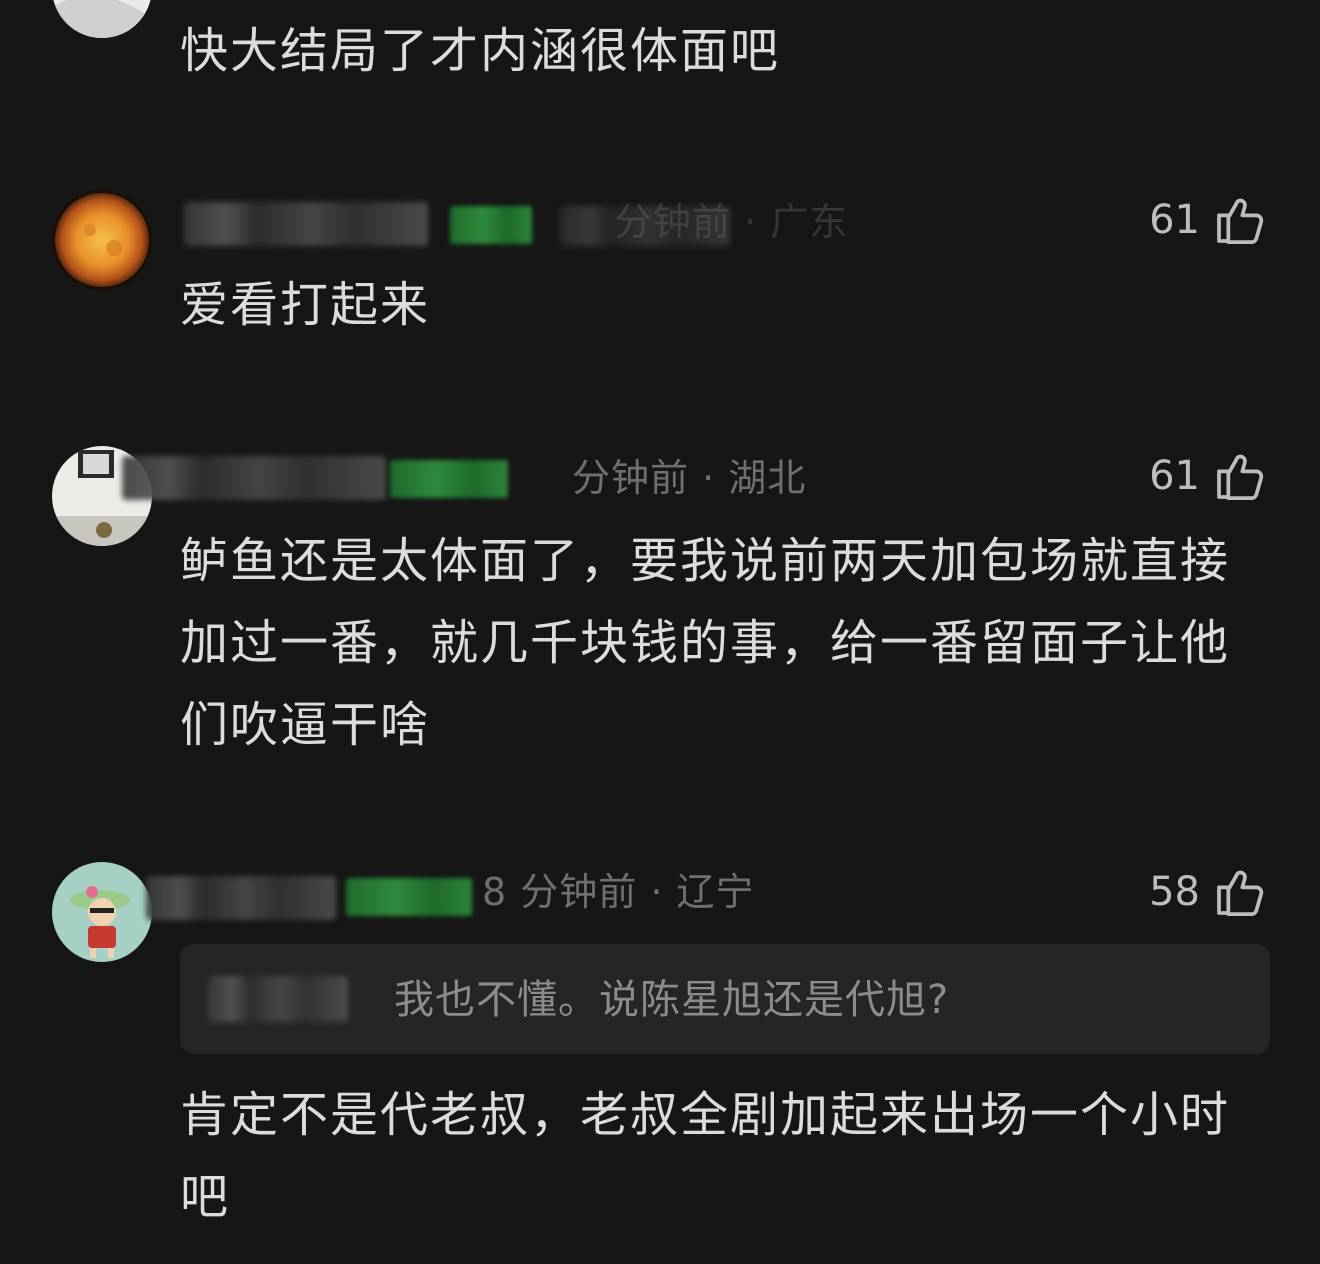 This screenshot has width=1320, height=1264. I want to click on comment-meta: 分钟前 · 湖北, so click(689, 478).